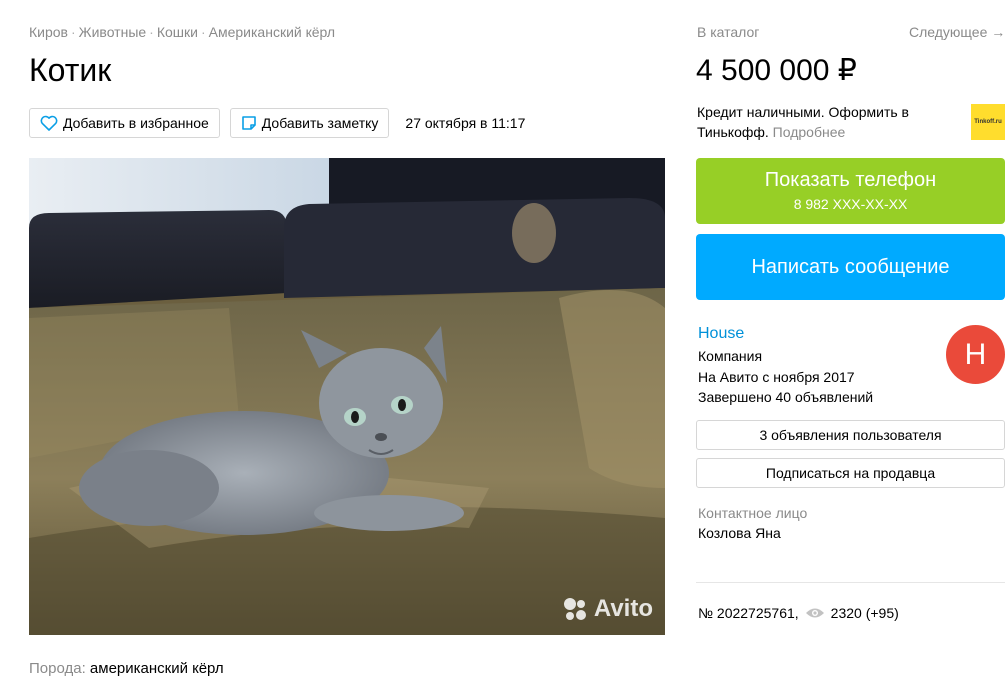 The height and width of the screenshot is (693, 1005). I want to click on eye-icon, so click(815, 613).